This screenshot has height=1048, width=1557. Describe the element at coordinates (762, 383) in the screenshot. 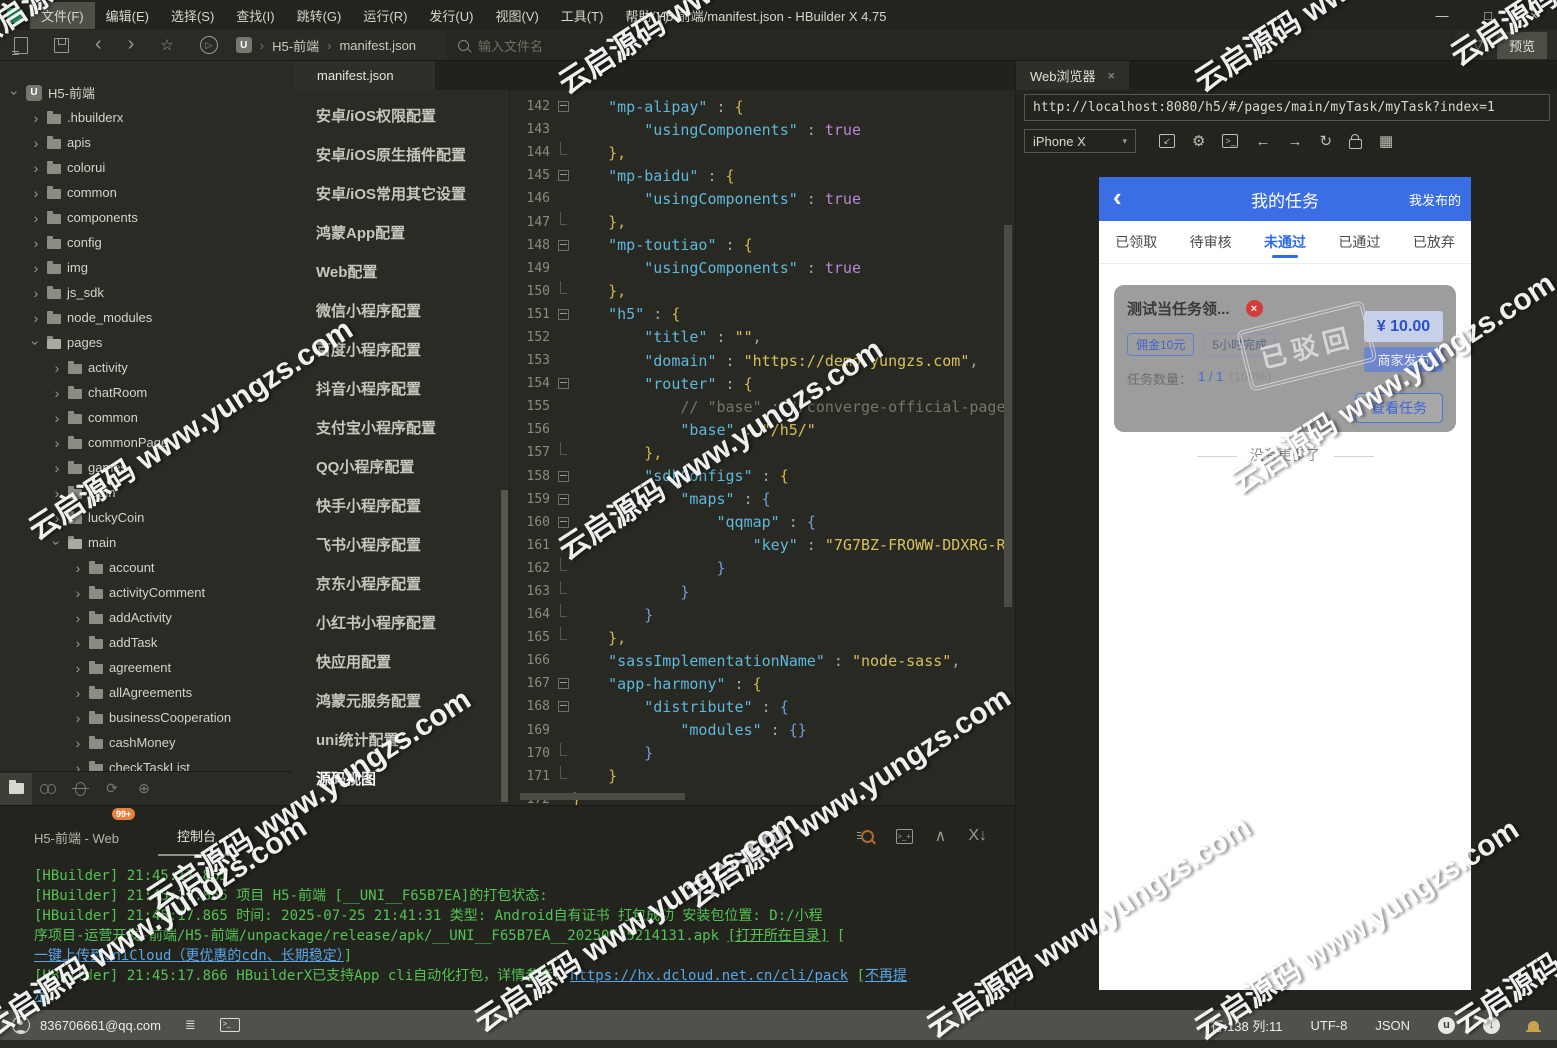

I see `code-line-154: 154 "router" : {` at that location.